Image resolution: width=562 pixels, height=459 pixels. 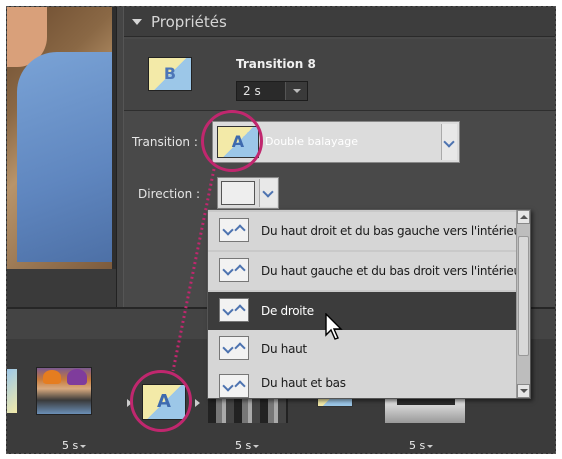 What do you see at coordinates (339, 75) in the screenshot?
I see `transition-summary: B Transition 8 2 s` at bounding box center [339, 75].